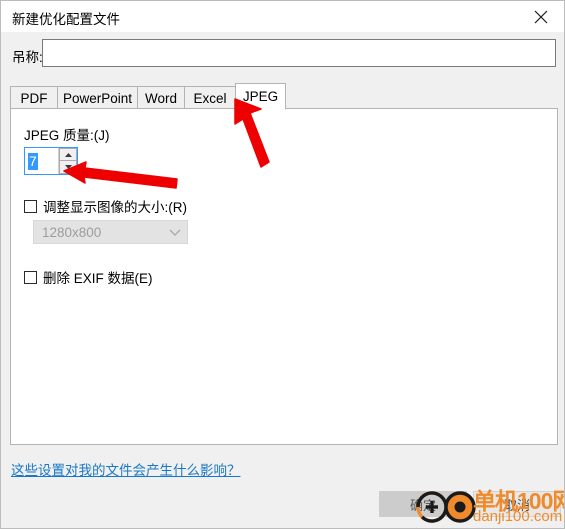  I want to click on jpeg-quality-increment-button, so click(68, 154).